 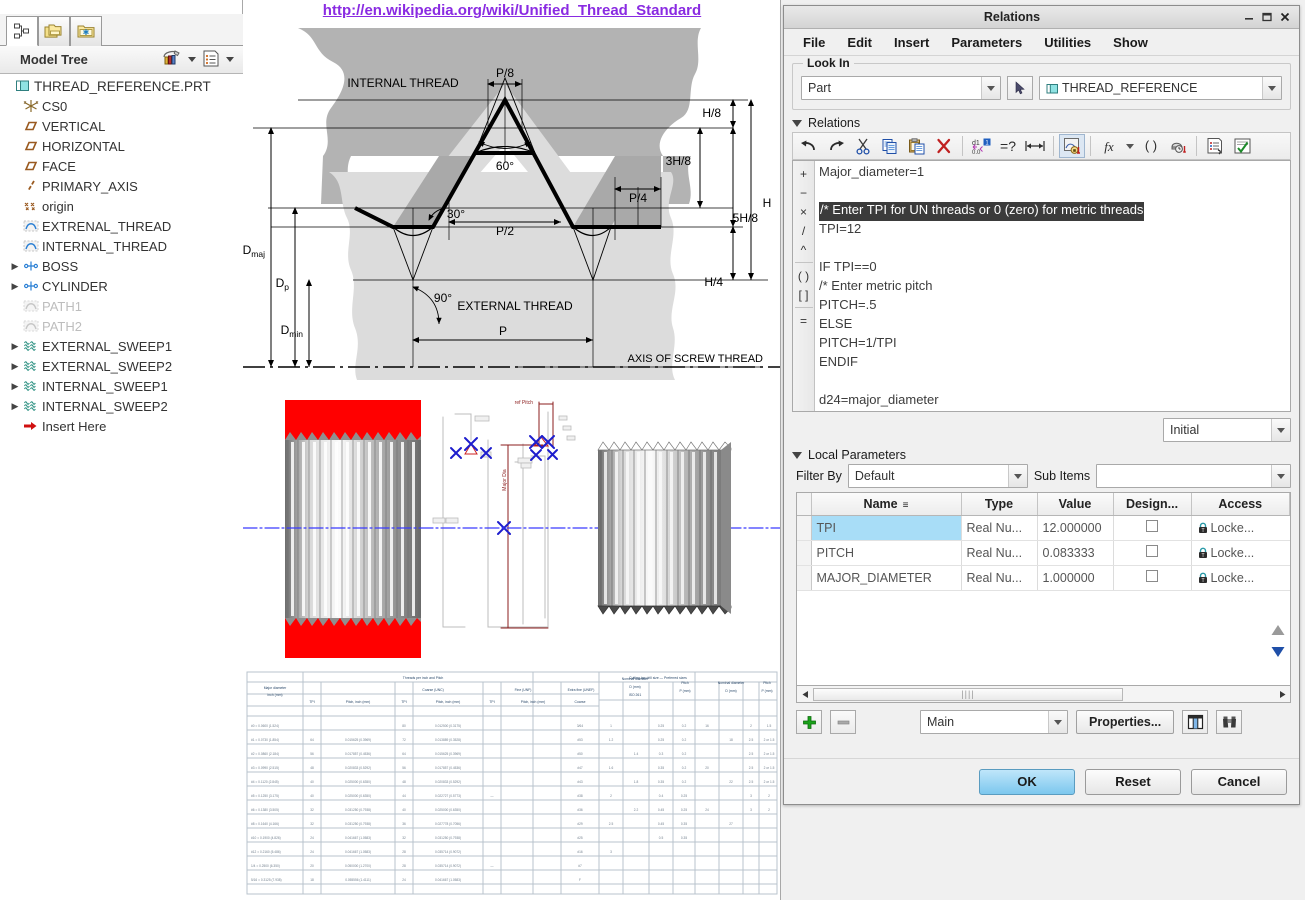 I want to click on external-thread-preview, so click(x=664, y=528).